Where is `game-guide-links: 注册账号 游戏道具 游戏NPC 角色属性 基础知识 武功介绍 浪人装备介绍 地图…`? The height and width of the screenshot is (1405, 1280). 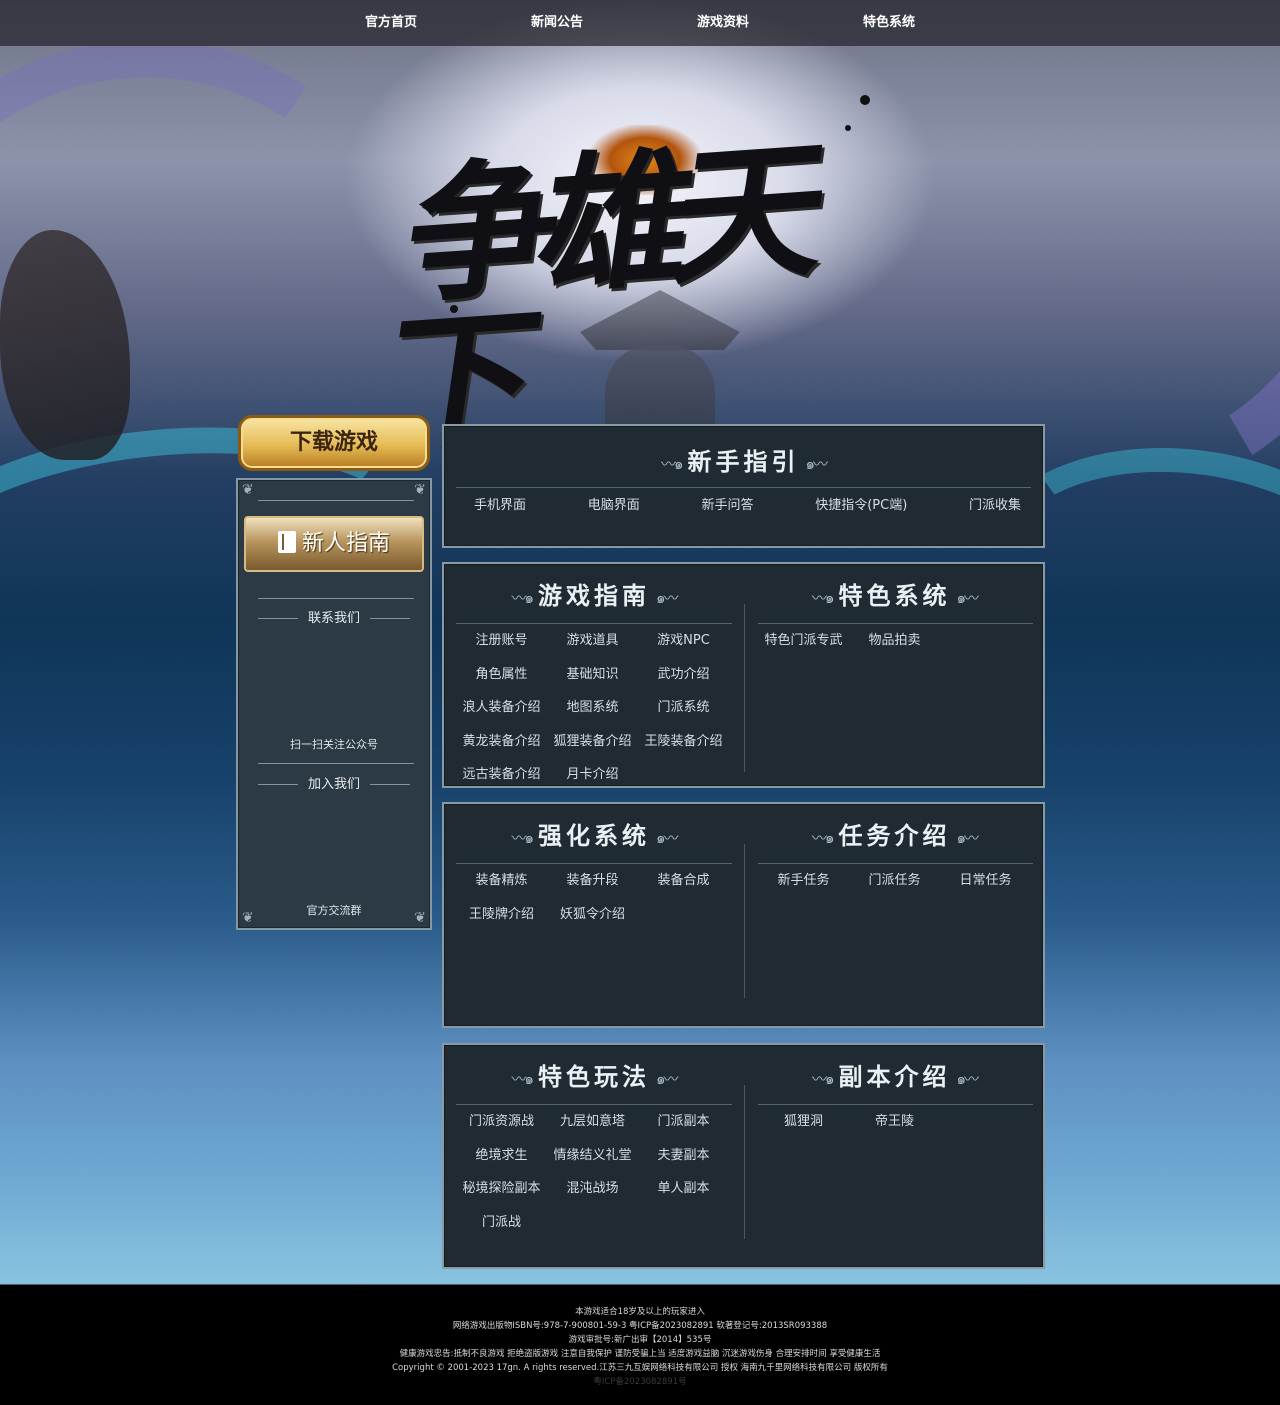 game-guide-links: 注册账号 游戏道具 游戏NPC 角色属性 基础知识 武功介绍 浪人装备介绍 地图… is located at coordinates (594, 708).